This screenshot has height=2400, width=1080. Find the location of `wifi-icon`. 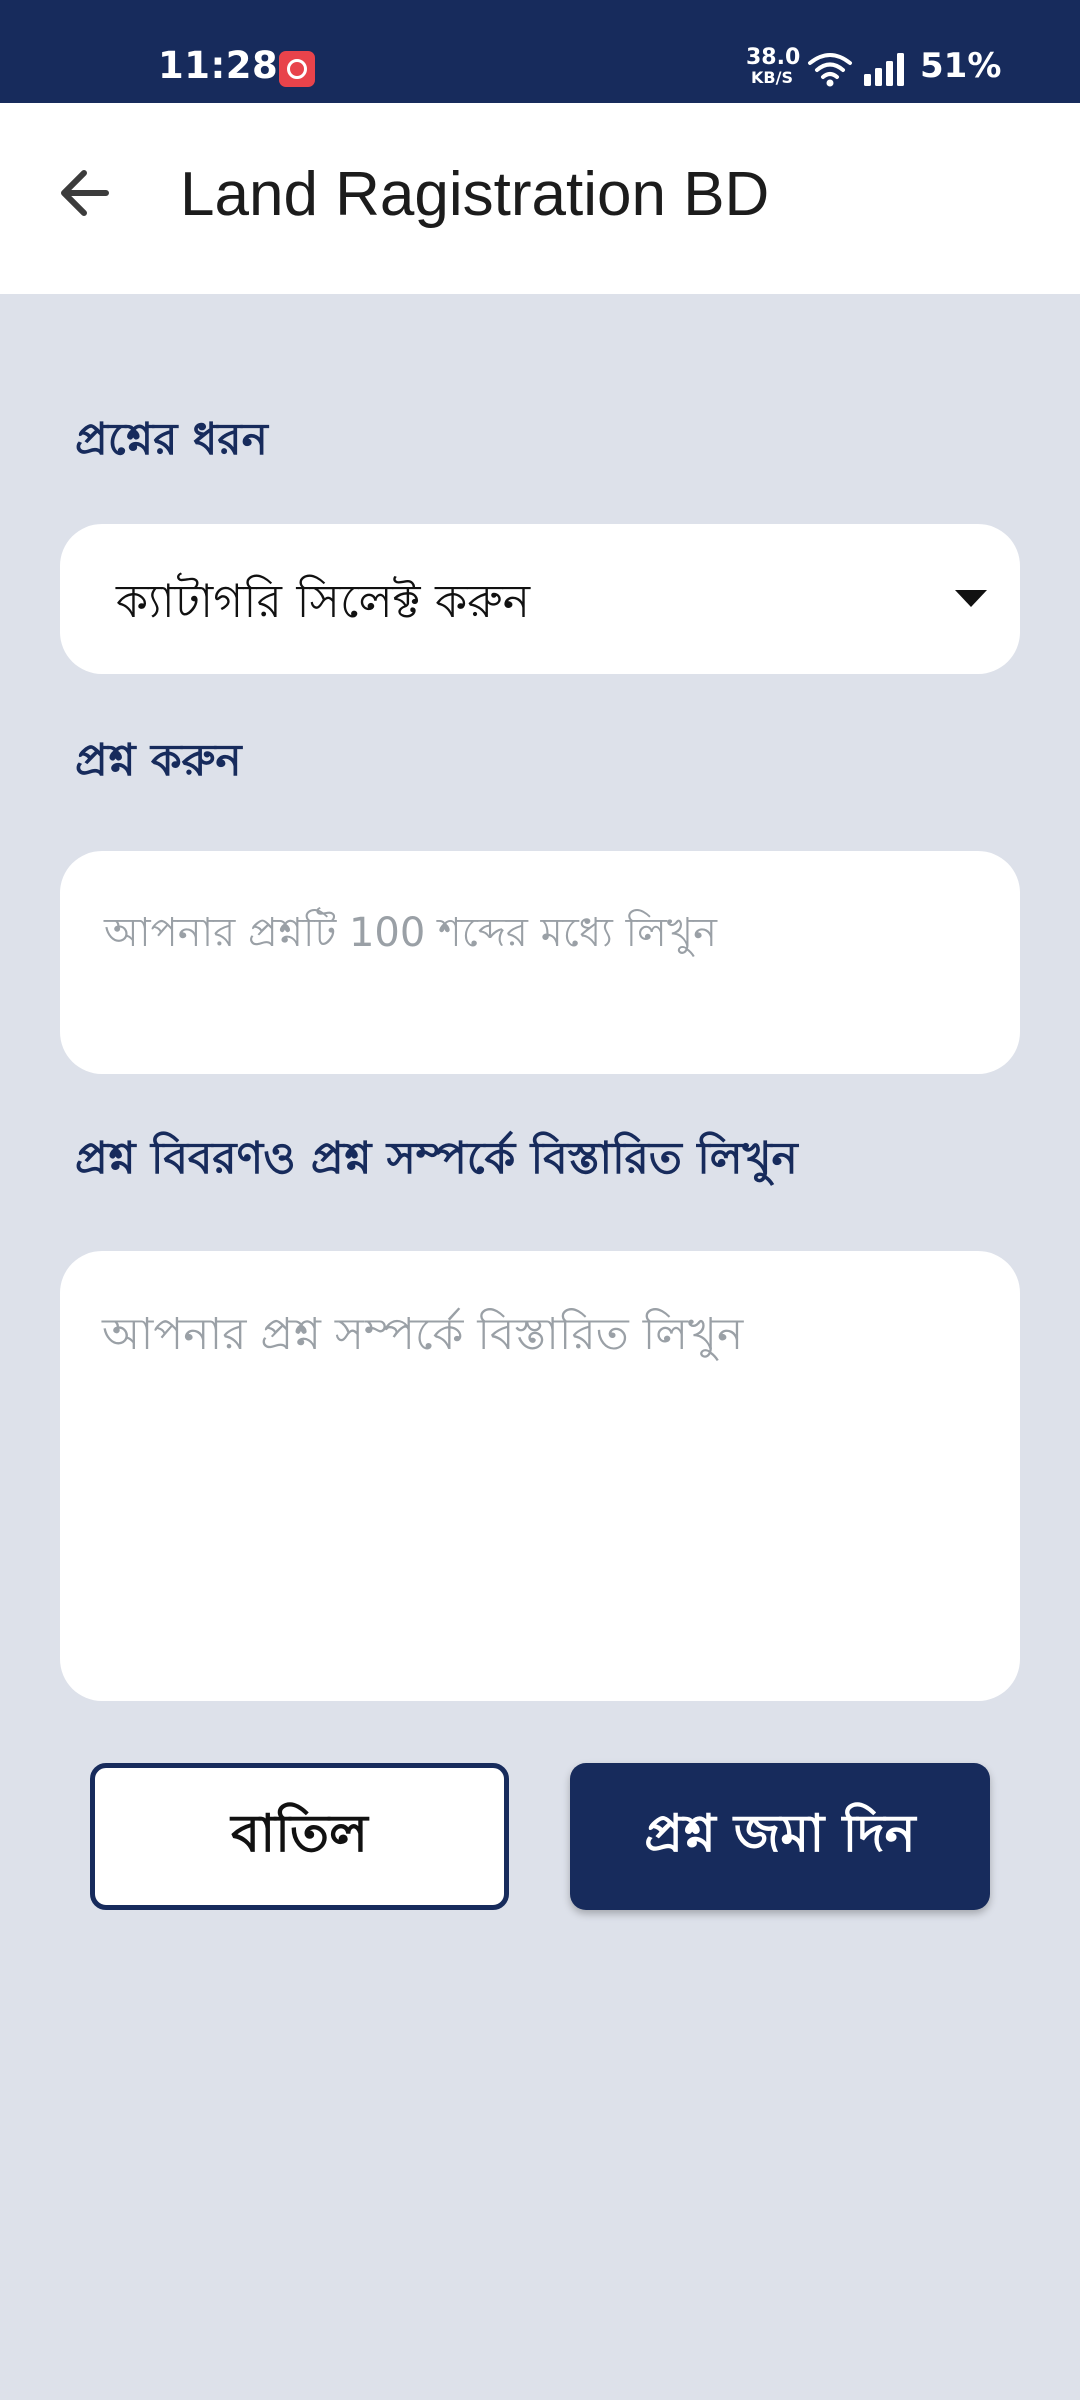

wifi-icon is located at coordinates (830, 70).